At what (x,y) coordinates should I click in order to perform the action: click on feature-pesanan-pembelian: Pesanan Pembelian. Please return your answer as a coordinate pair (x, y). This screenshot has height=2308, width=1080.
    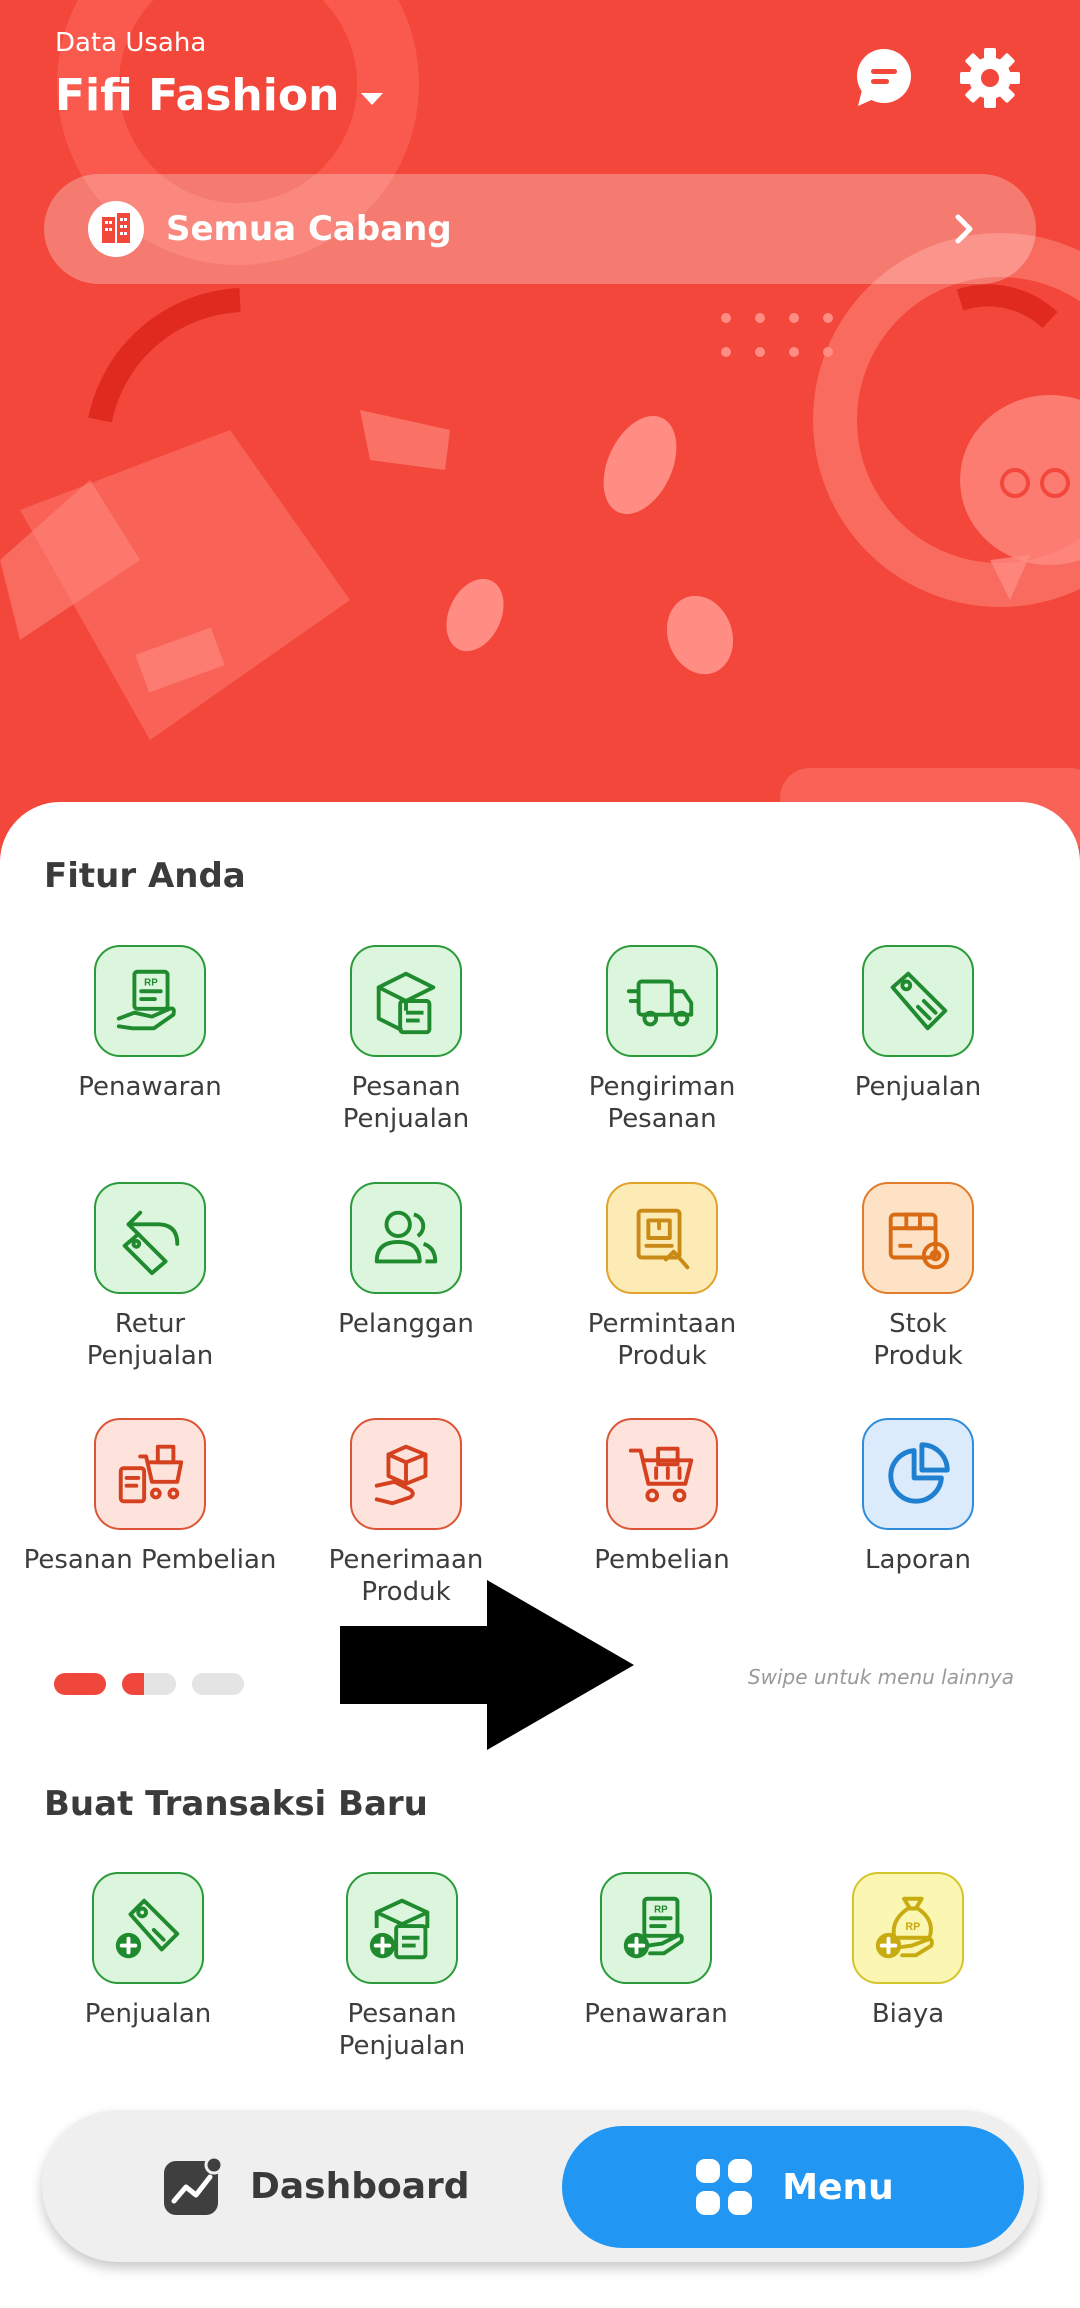
    Looking at the image, I should click on (150, 1497).